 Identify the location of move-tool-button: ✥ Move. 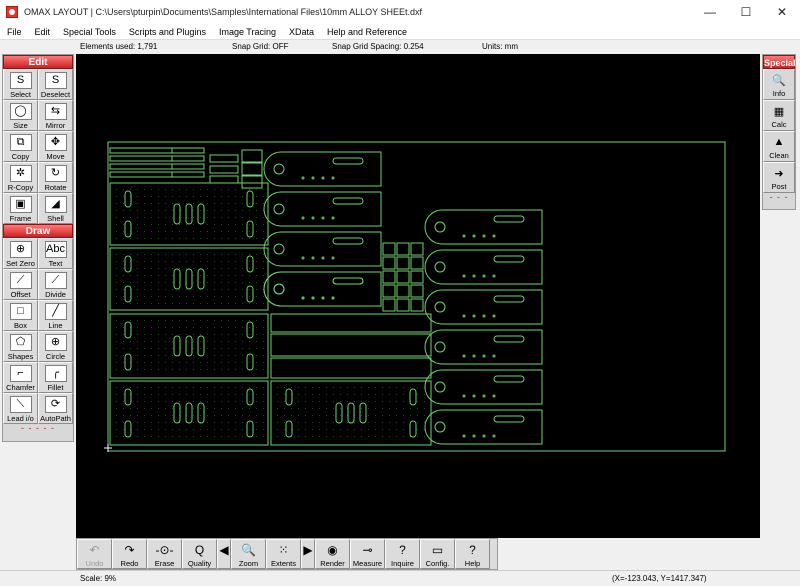
(55, 146).